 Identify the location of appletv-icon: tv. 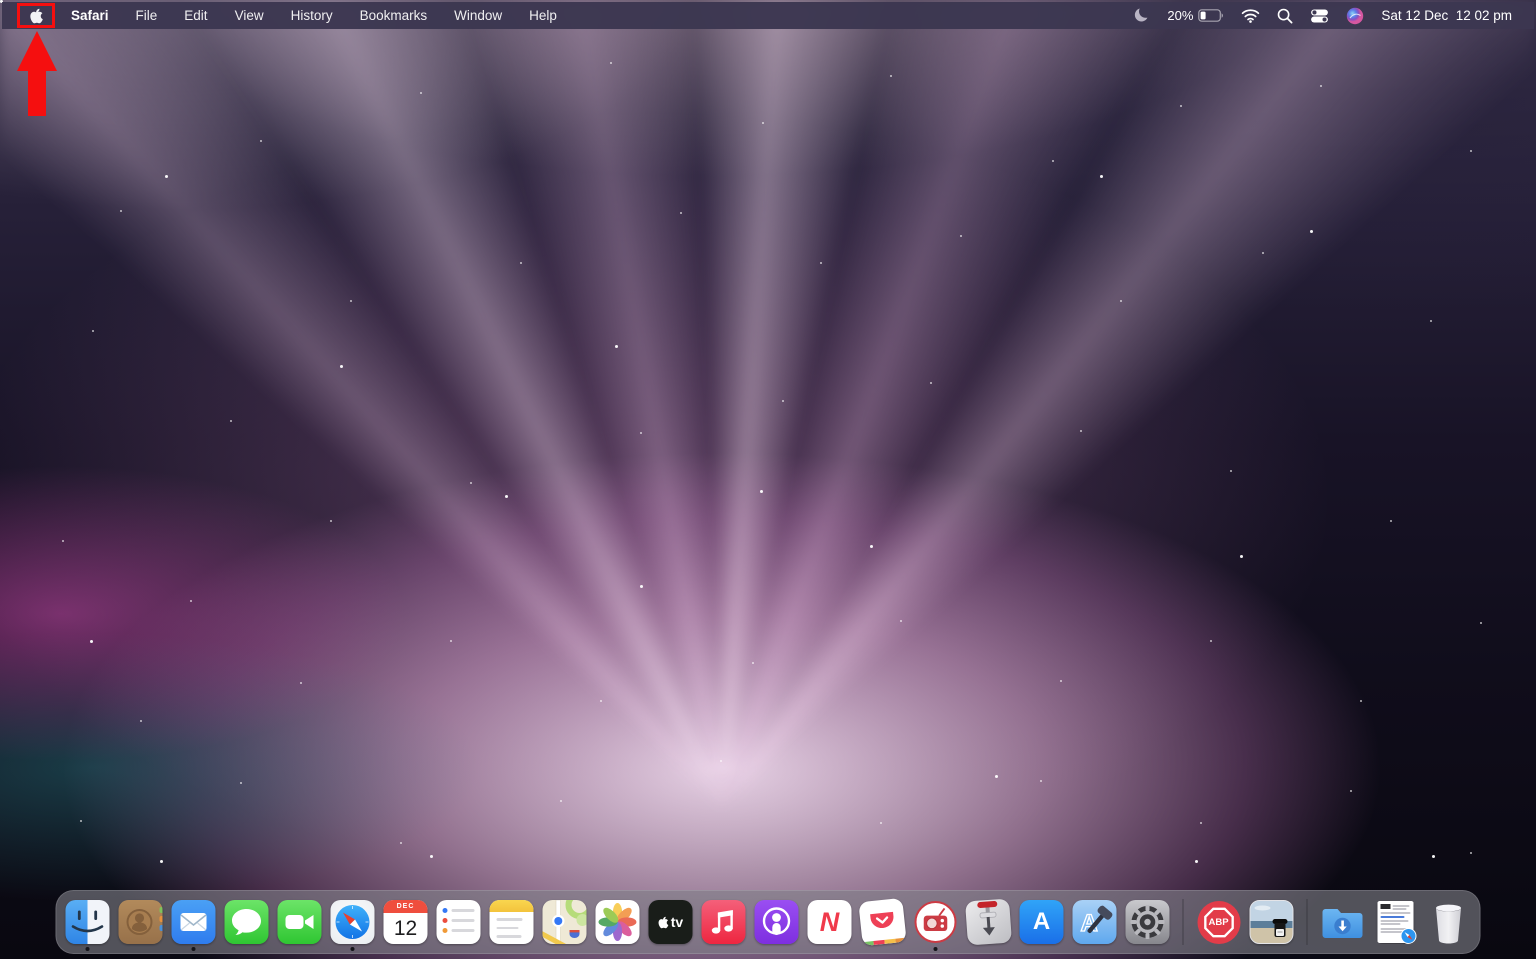
(670, 922).